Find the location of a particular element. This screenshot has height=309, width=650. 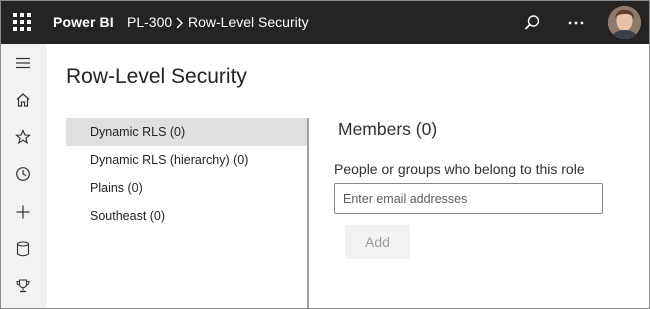

datasets-cylinder-icon is located at coordinates (23, 249).